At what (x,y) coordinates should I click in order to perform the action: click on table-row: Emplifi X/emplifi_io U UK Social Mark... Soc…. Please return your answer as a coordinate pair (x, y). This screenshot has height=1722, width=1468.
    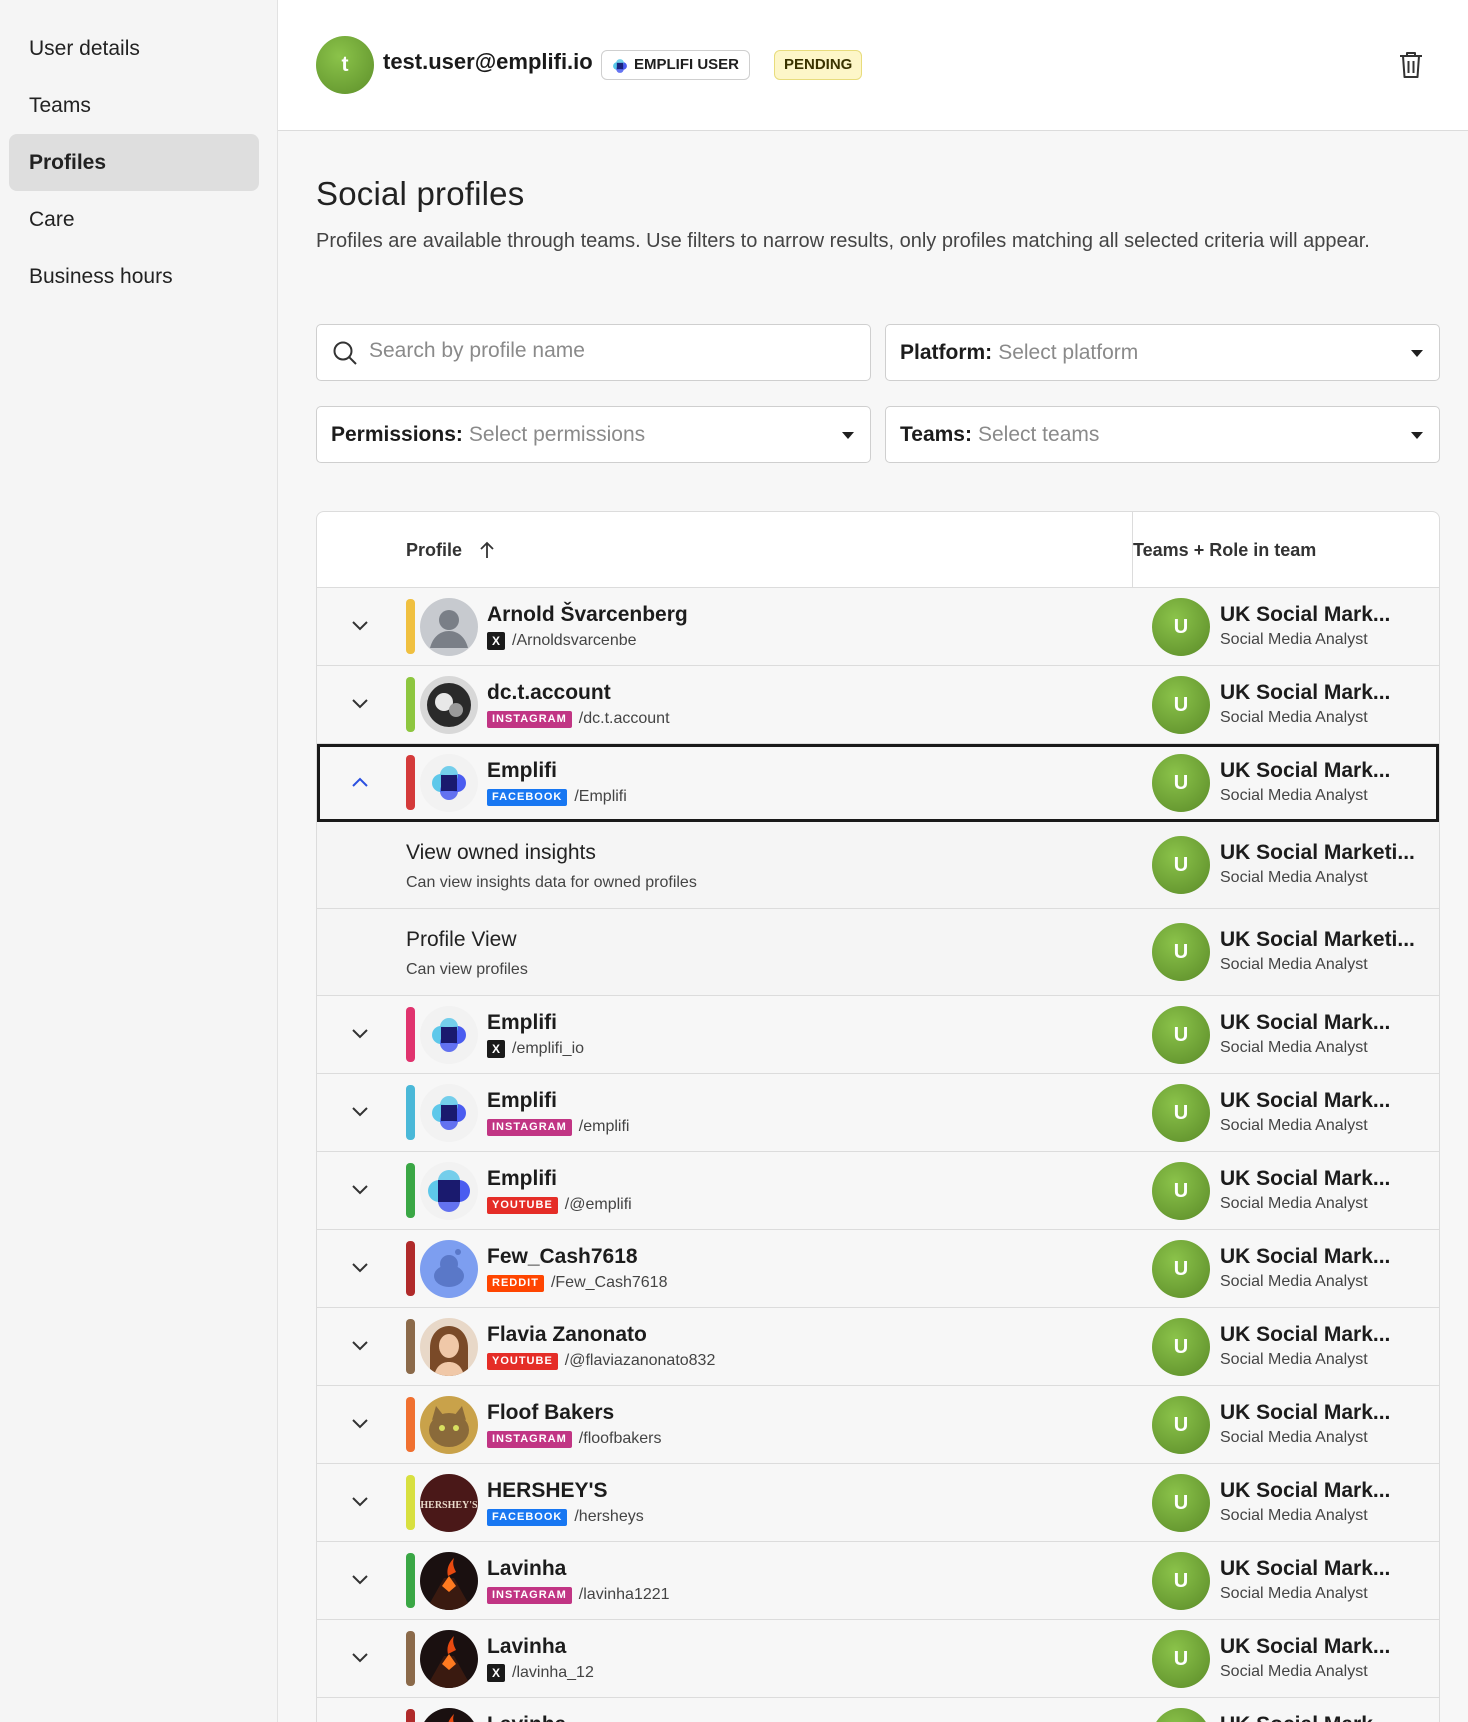
    Looking at the image, I should click on (878, 1035).